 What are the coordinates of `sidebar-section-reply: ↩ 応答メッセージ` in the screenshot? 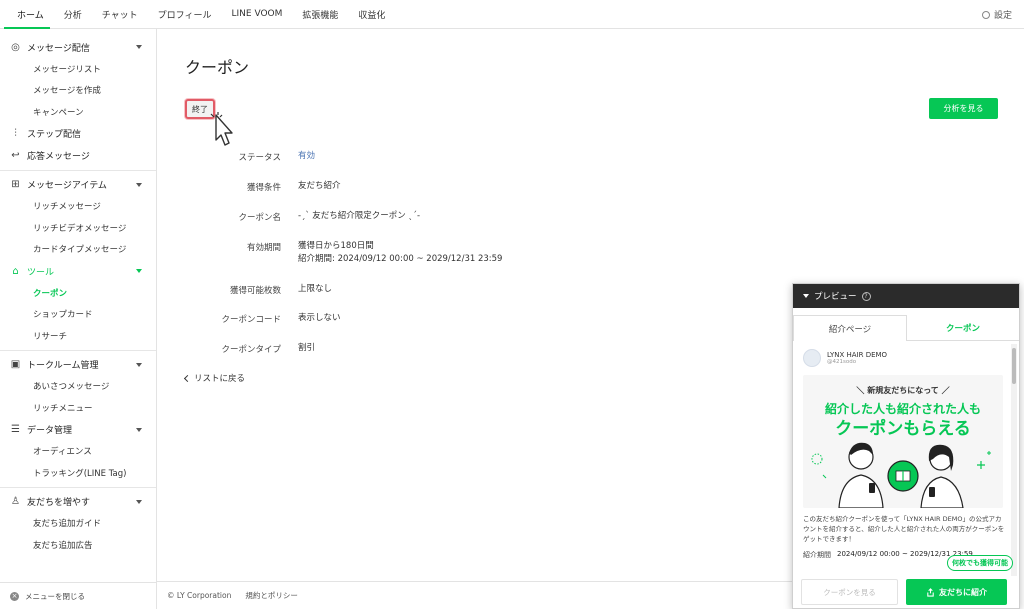 It's located at (78, 156).